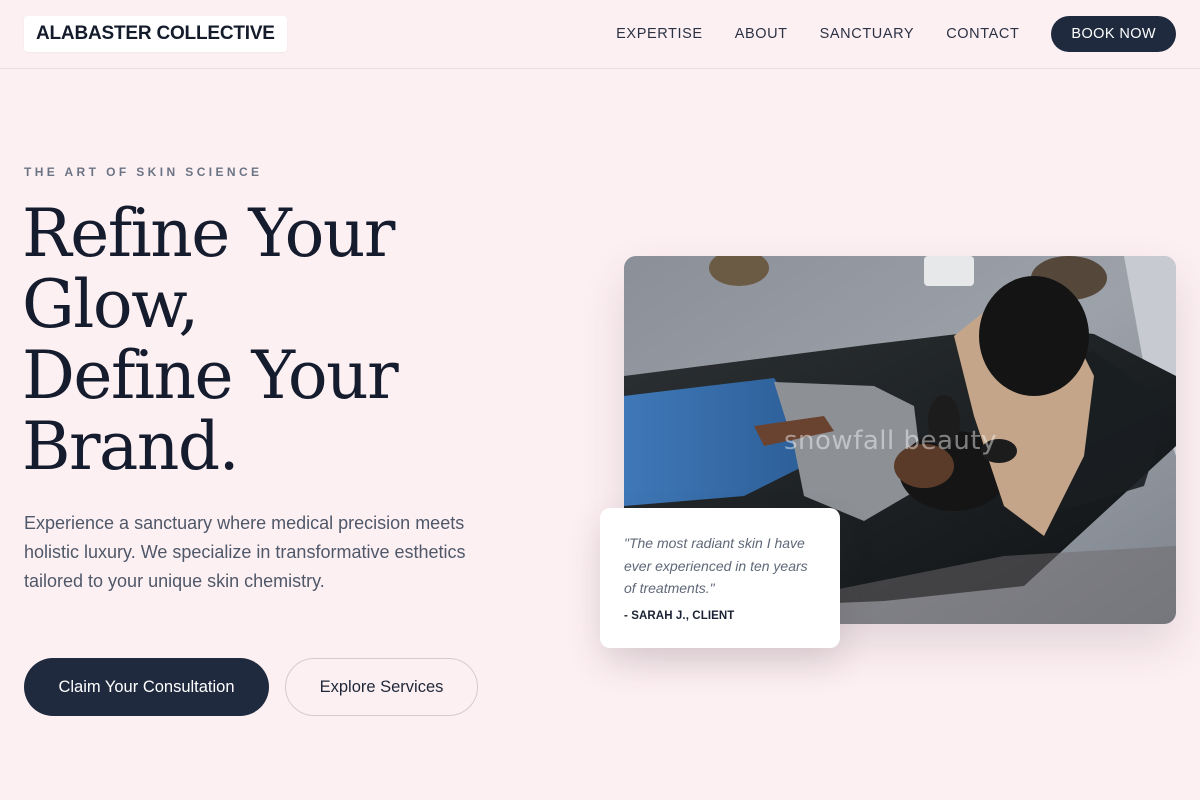 This screenshot has height=800, width=1200. Describe the element at coordinates (1113, 34) in the screenshot. I see `book-now-button: BOOK NOW` at that location.